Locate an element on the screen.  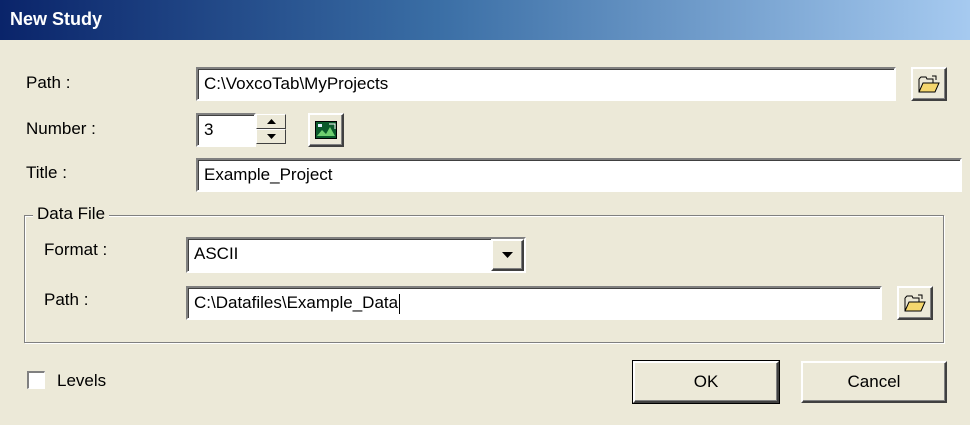
data-path-input: C:\Datafiles\Example_Data is located at coordinates (534, 303).